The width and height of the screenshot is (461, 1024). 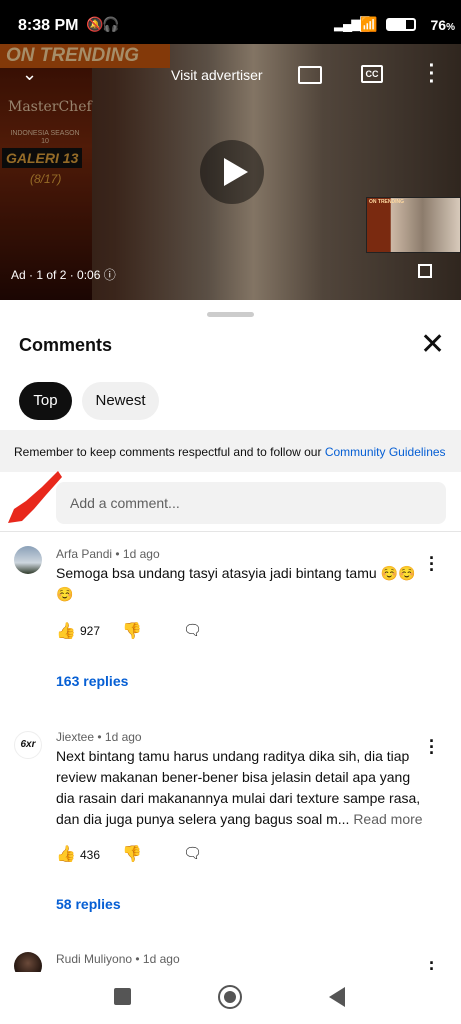 I want to click on video-thumbnail-preview: ON TRENDING, so click(x=413, y=225).